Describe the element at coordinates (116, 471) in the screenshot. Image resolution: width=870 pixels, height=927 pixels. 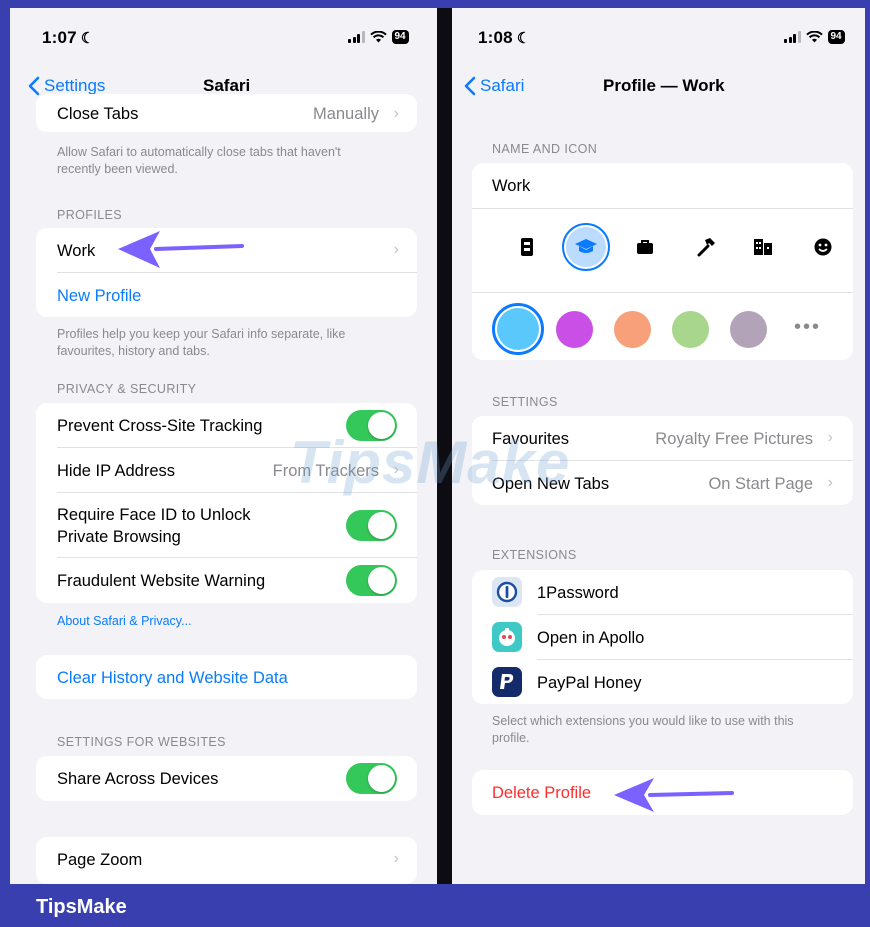
I see `hide-ip-label: Hide IP Address` at that location.